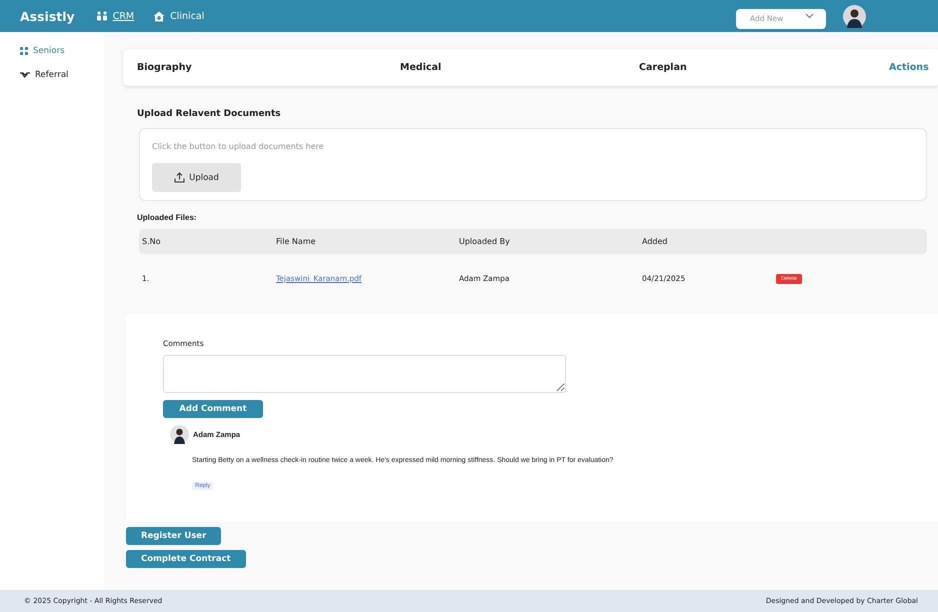 The image size is (938, 612). What do you see at coordinates (809, 16) in the screenshot?
I see `chevron-down-icon` at bounding box center [809, 16].